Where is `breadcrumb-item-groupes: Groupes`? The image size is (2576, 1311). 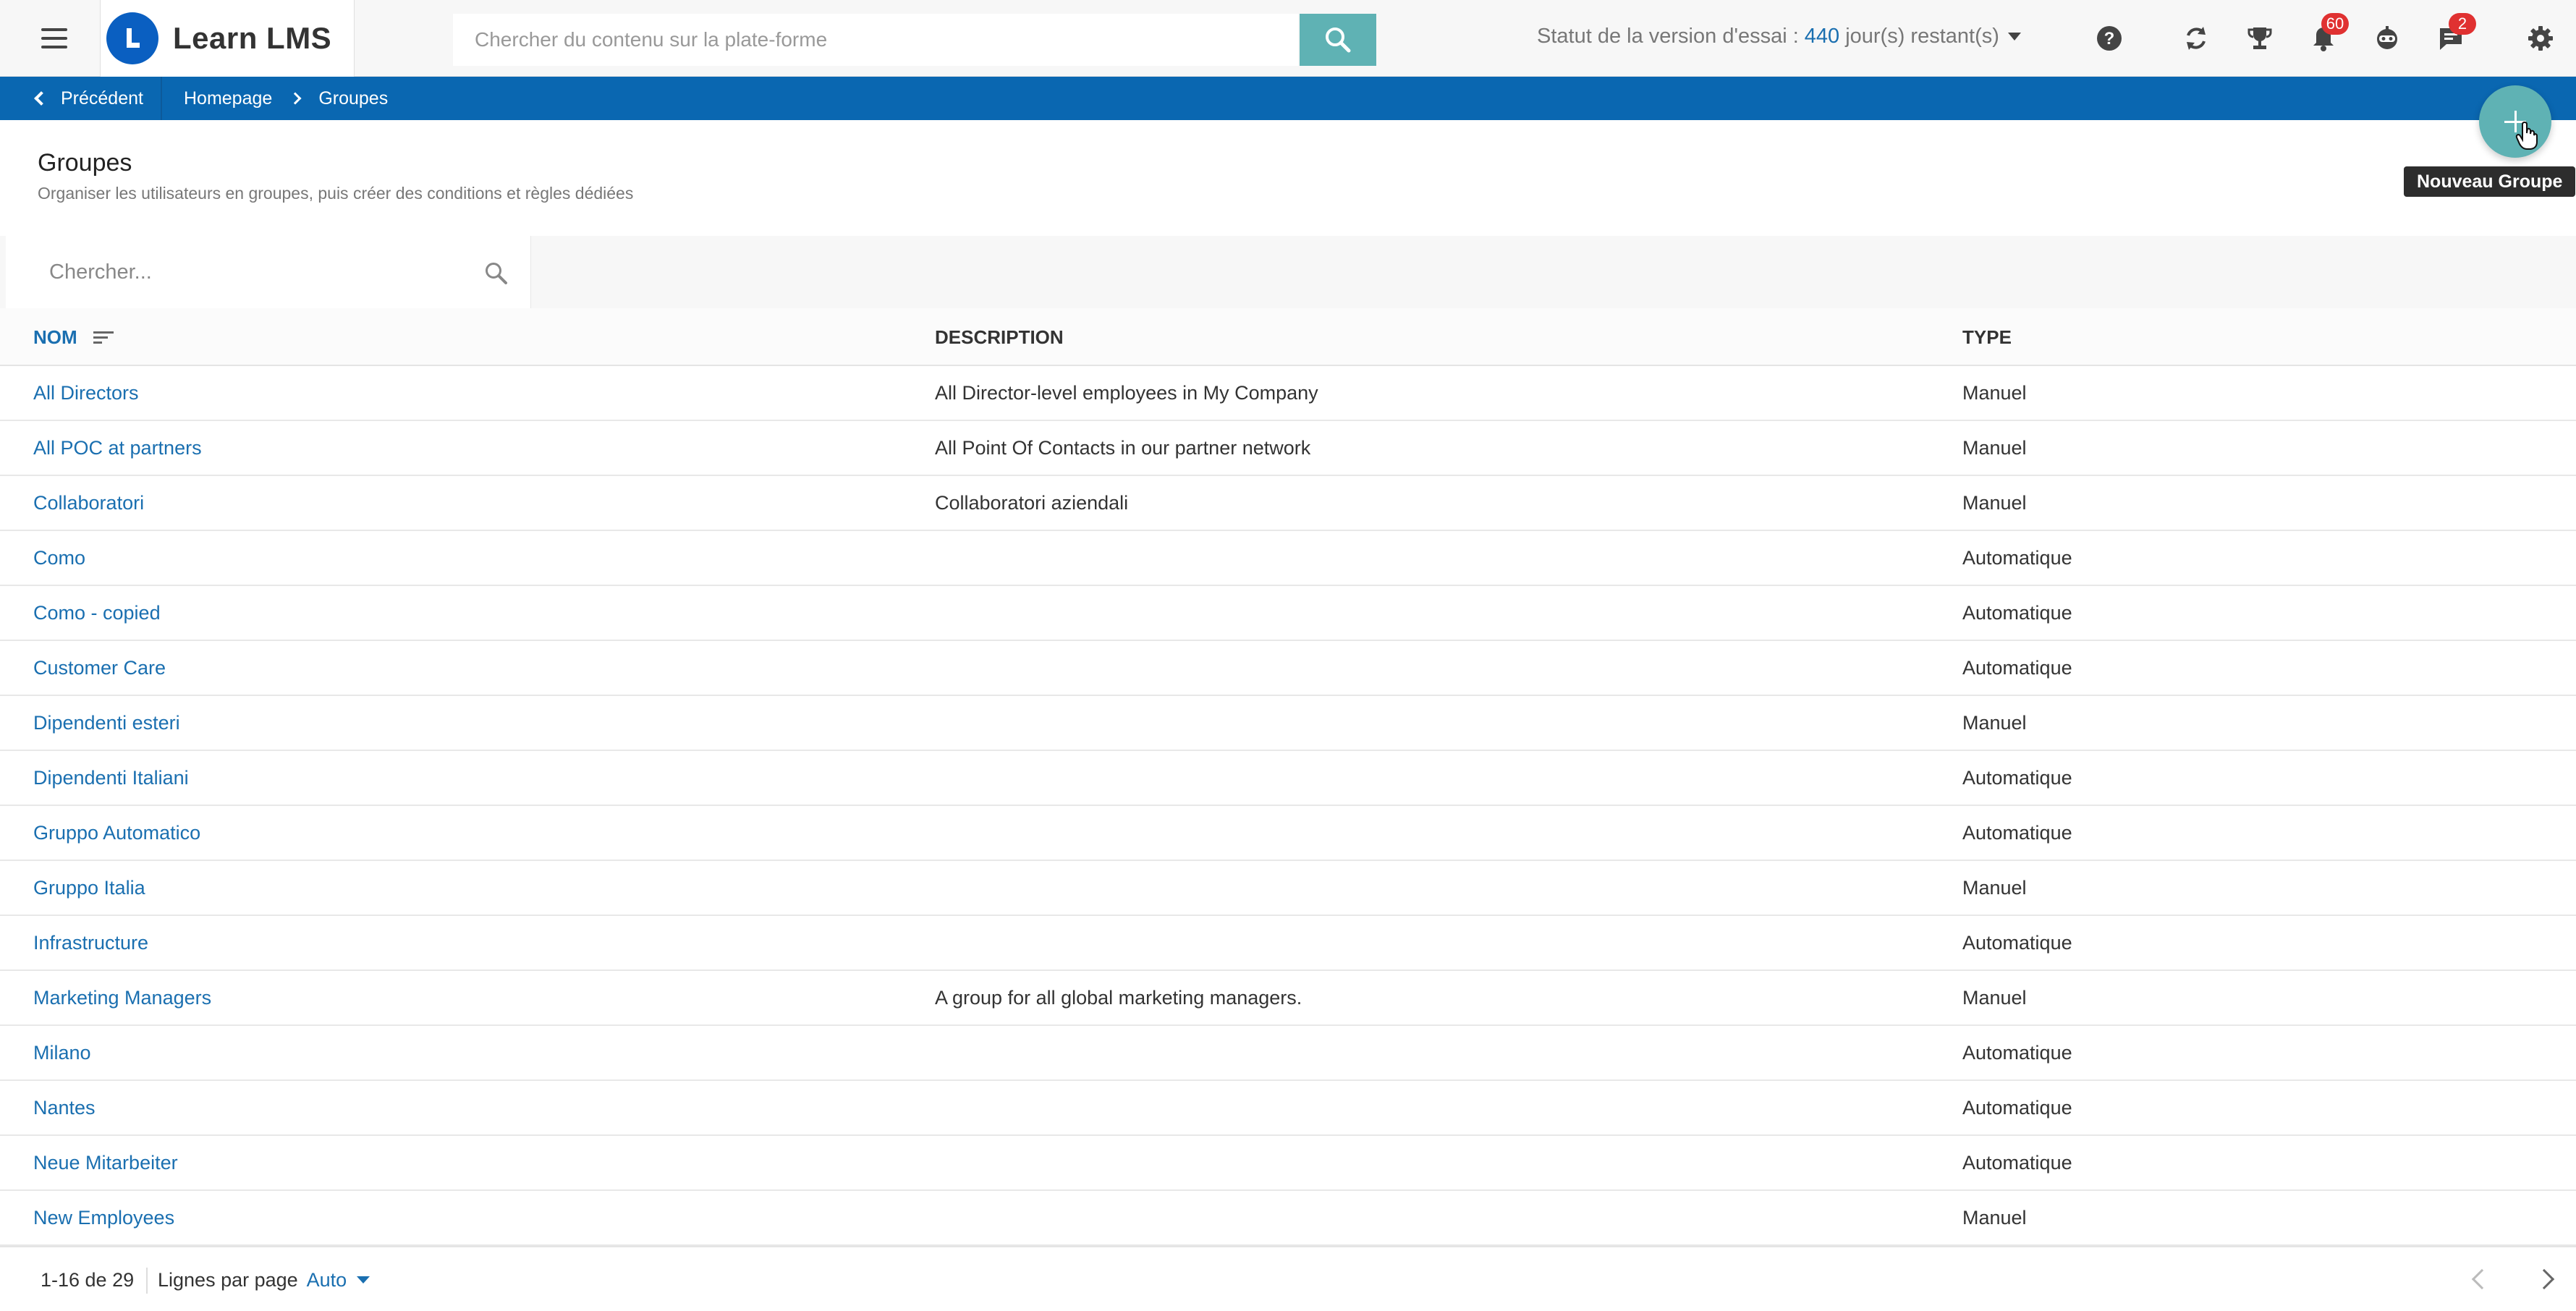 breadcrumb-item-groupes: Groupes is located at coordinates (353, 98).